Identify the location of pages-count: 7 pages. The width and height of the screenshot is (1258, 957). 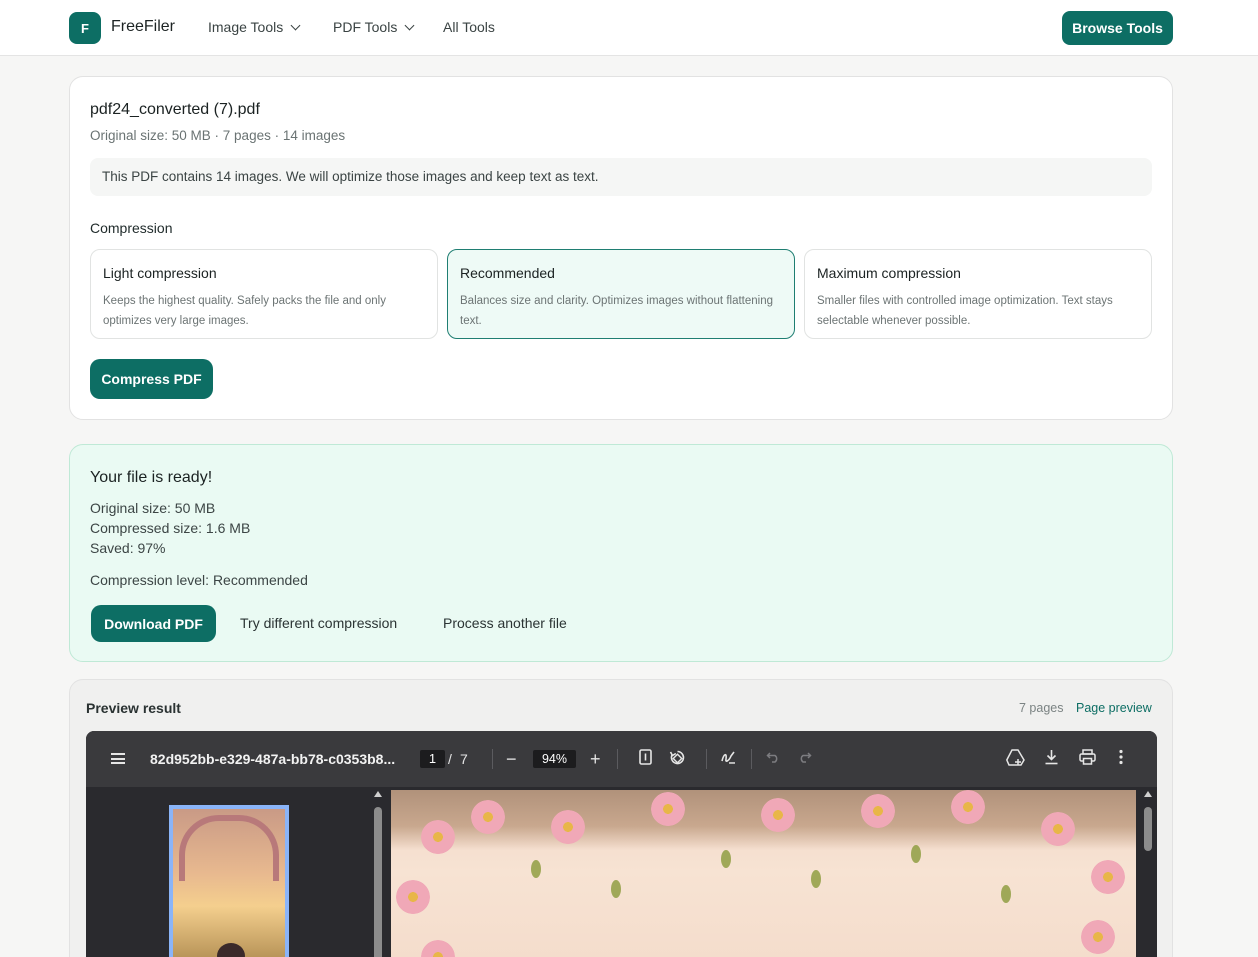
(1041, 708).